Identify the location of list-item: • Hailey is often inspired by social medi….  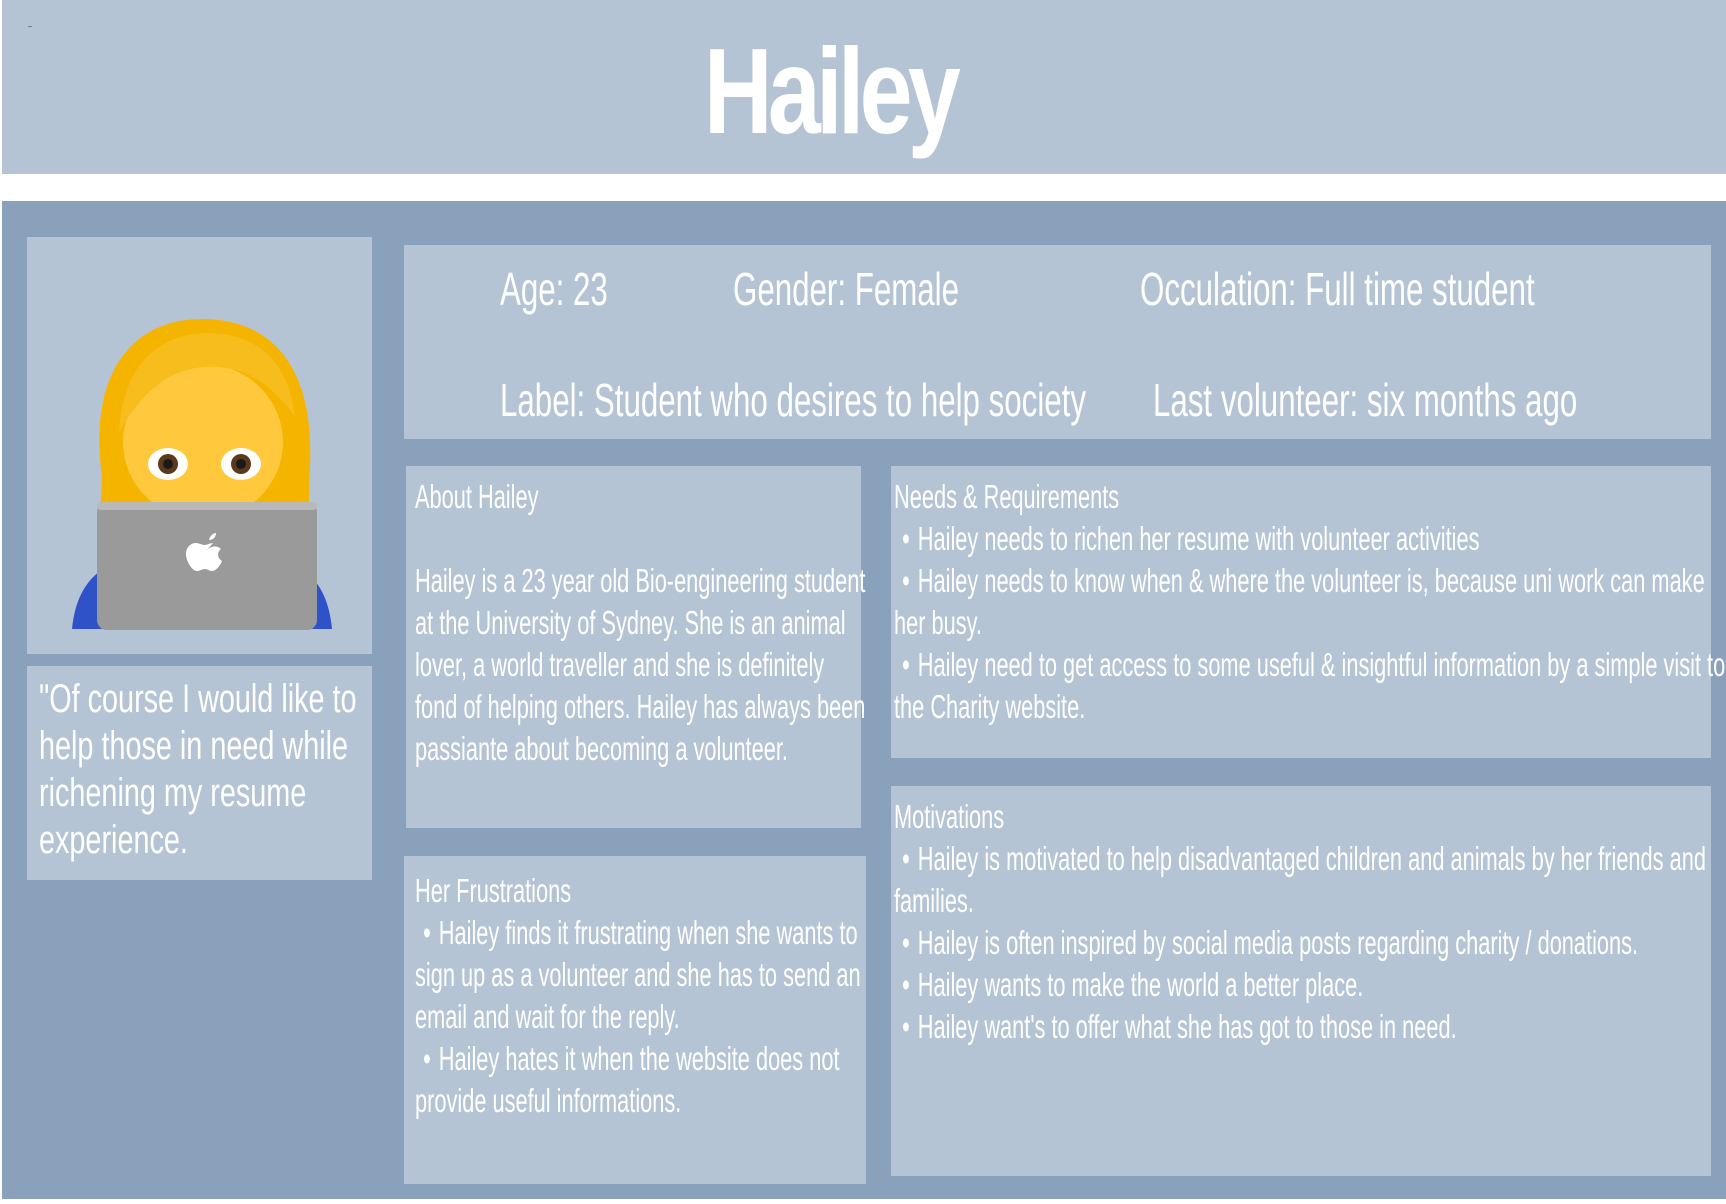
(1270, 942).